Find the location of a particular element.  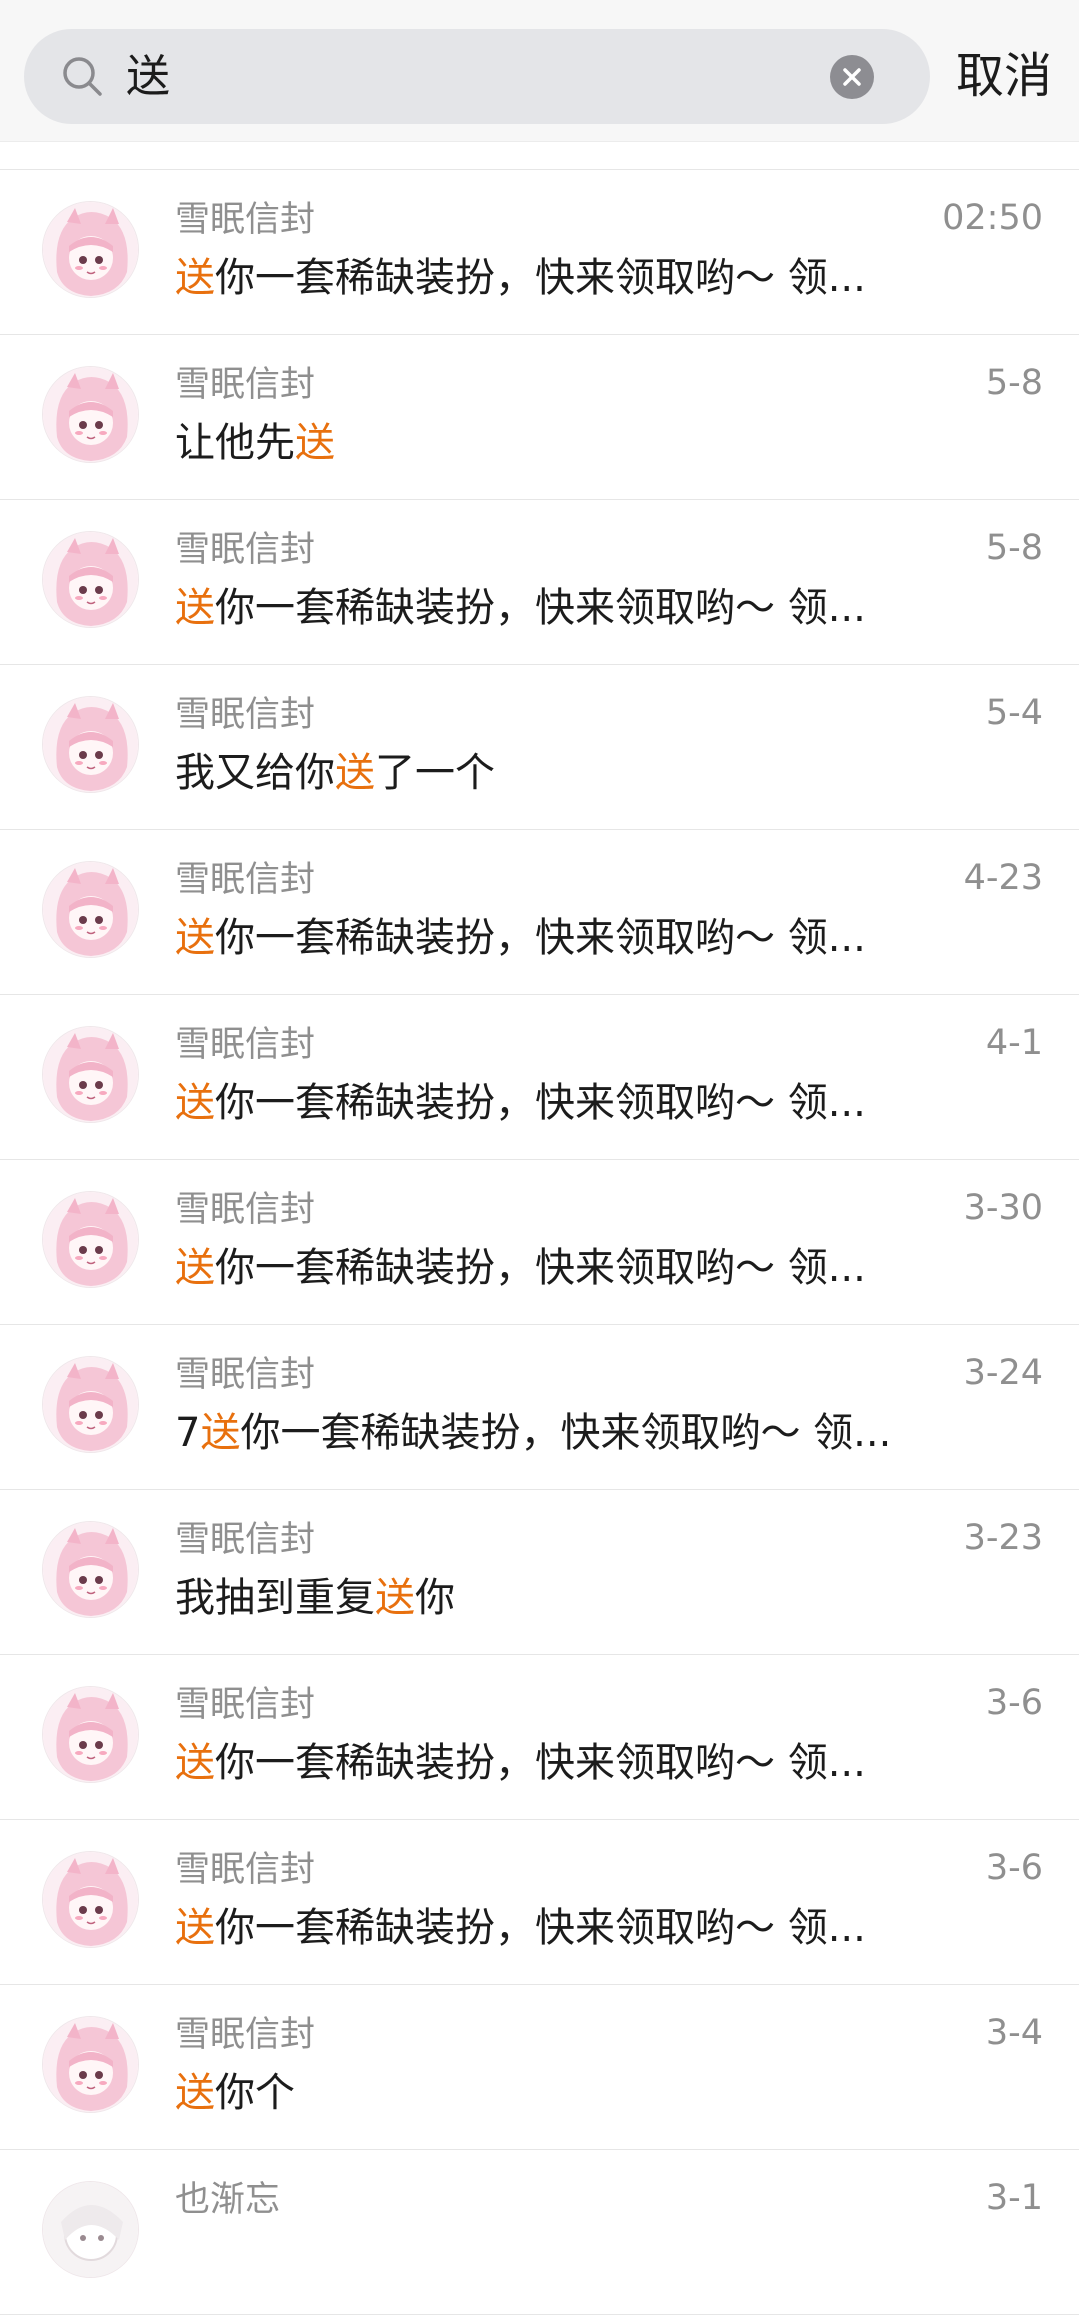

search-bar: 送 取消 is located at coordinates (539, 71).